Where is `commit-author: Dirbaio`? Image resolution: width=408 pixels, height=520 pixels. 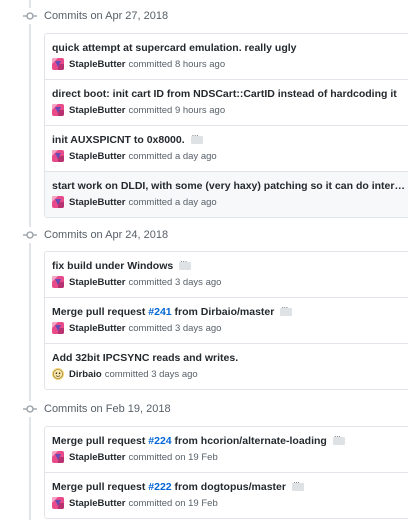 commit-author: Dirbaio is located at coordinates (85, 374).